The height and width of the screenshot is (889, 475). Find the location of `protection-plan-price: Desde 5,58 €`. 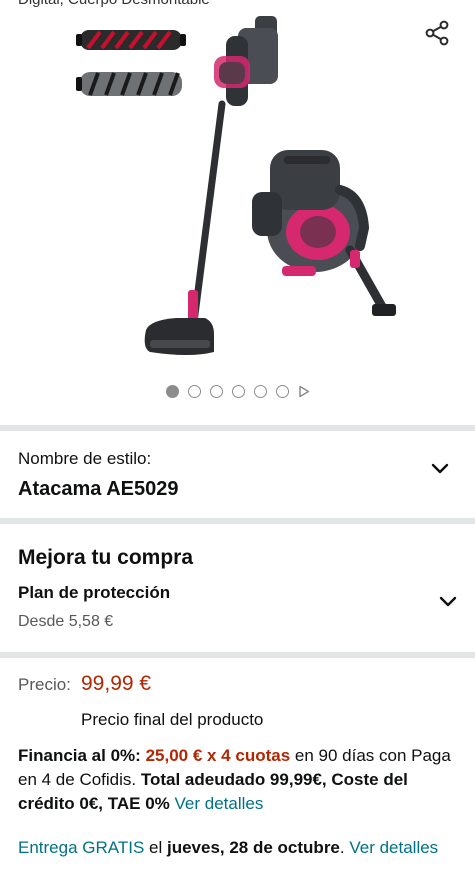

protection-plan-price: Desde 5,58 € is located at coordinates (66, 621).